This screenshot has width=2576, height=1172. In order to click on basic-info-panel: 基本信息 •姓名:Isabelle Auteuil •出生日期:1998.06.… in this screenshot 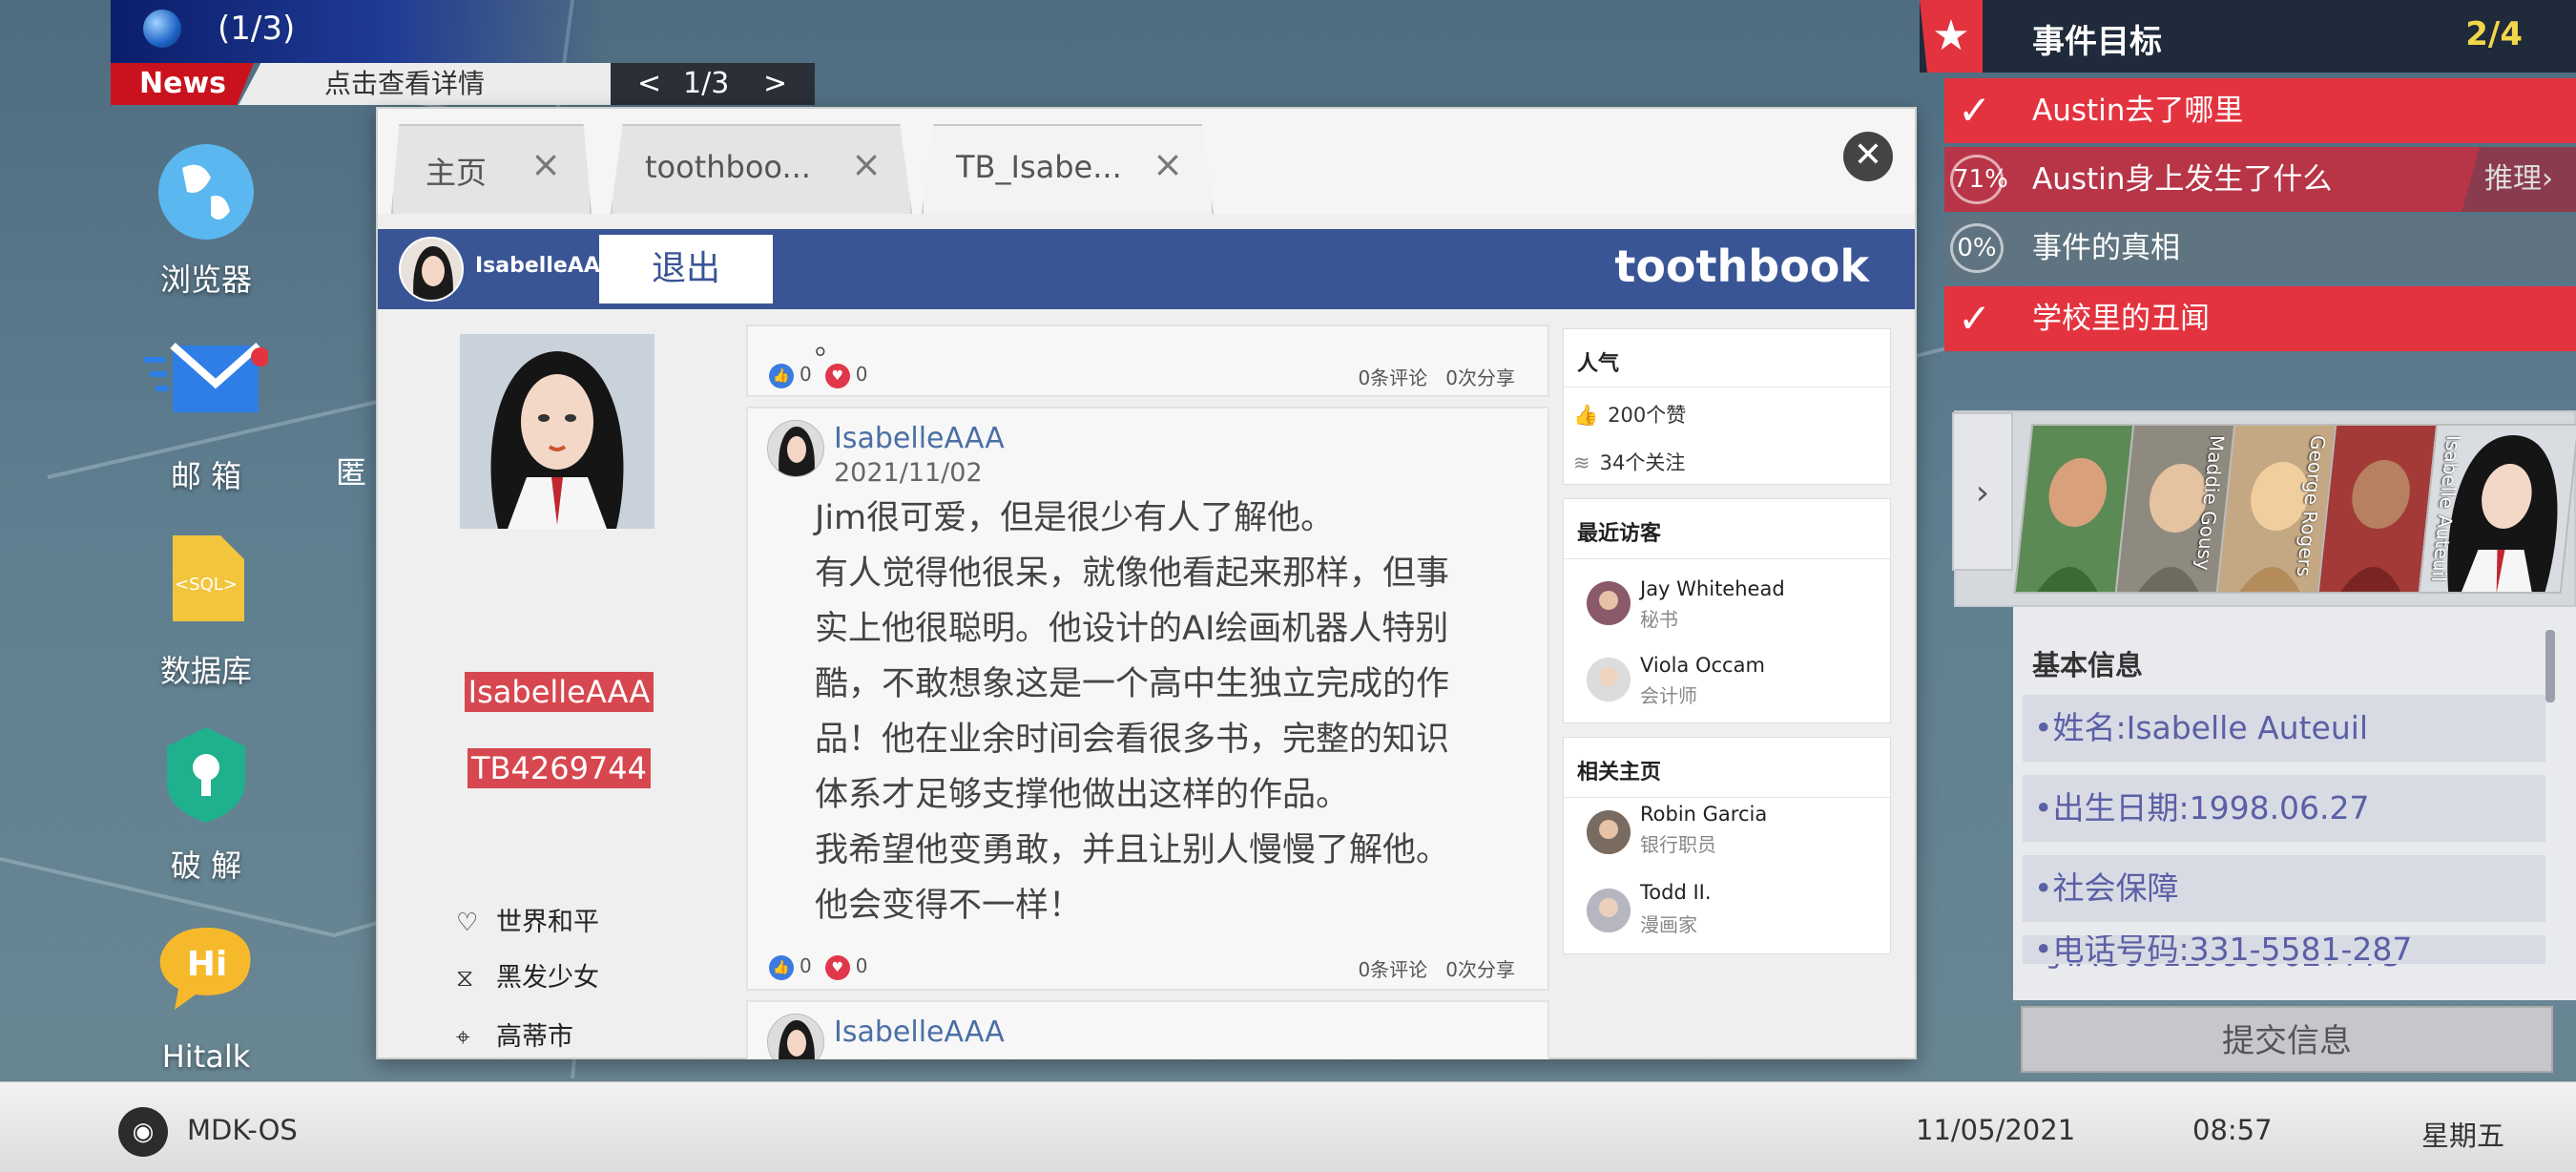, I will do `click(2294, 803)`.